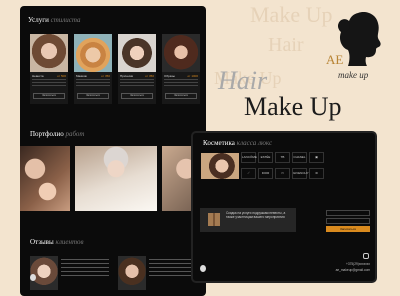 This screenshot has height=296, width=400. What do you see at coordinates (169, 76) in the screenshot?
I see `service-name: Образы` at bounding box center [169, 76].